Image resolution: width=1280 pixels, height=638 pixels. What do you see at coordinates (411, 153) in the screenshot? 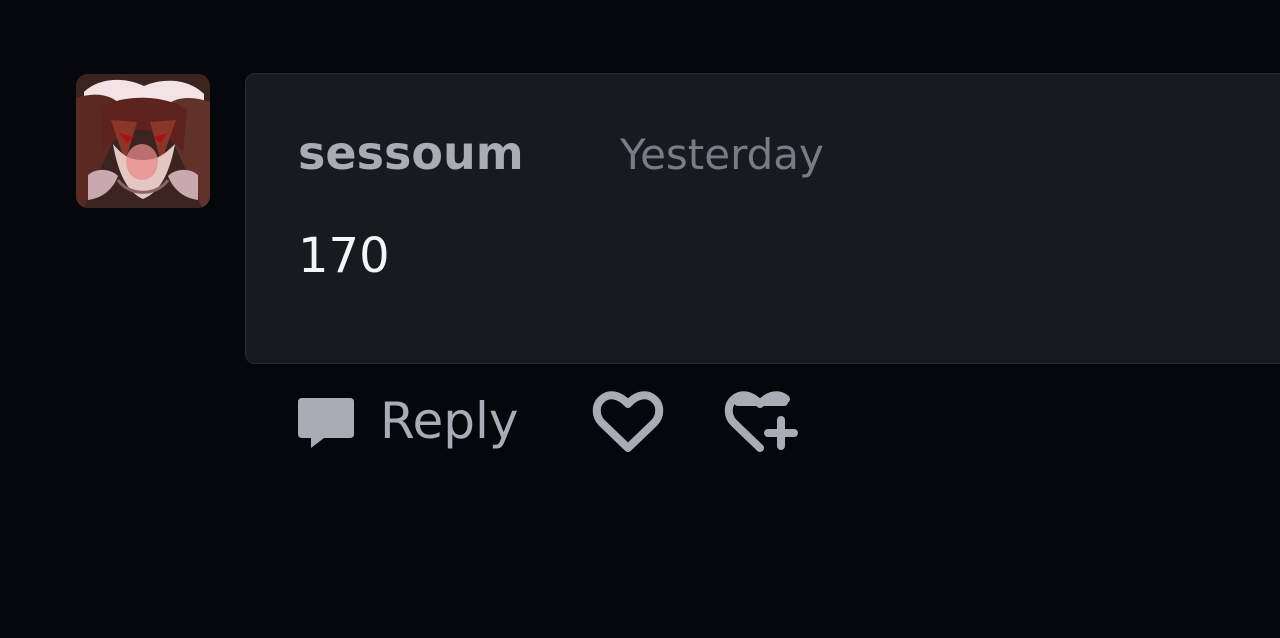
I see `comment-author: sessoum` at bounding box center [411, 153].